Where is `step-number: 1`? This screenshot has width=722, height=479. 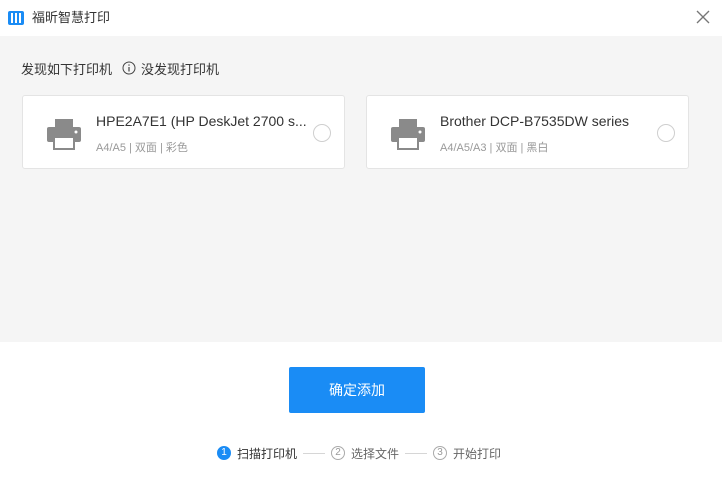 step-number: 1 is located at coordinates (224, 453).